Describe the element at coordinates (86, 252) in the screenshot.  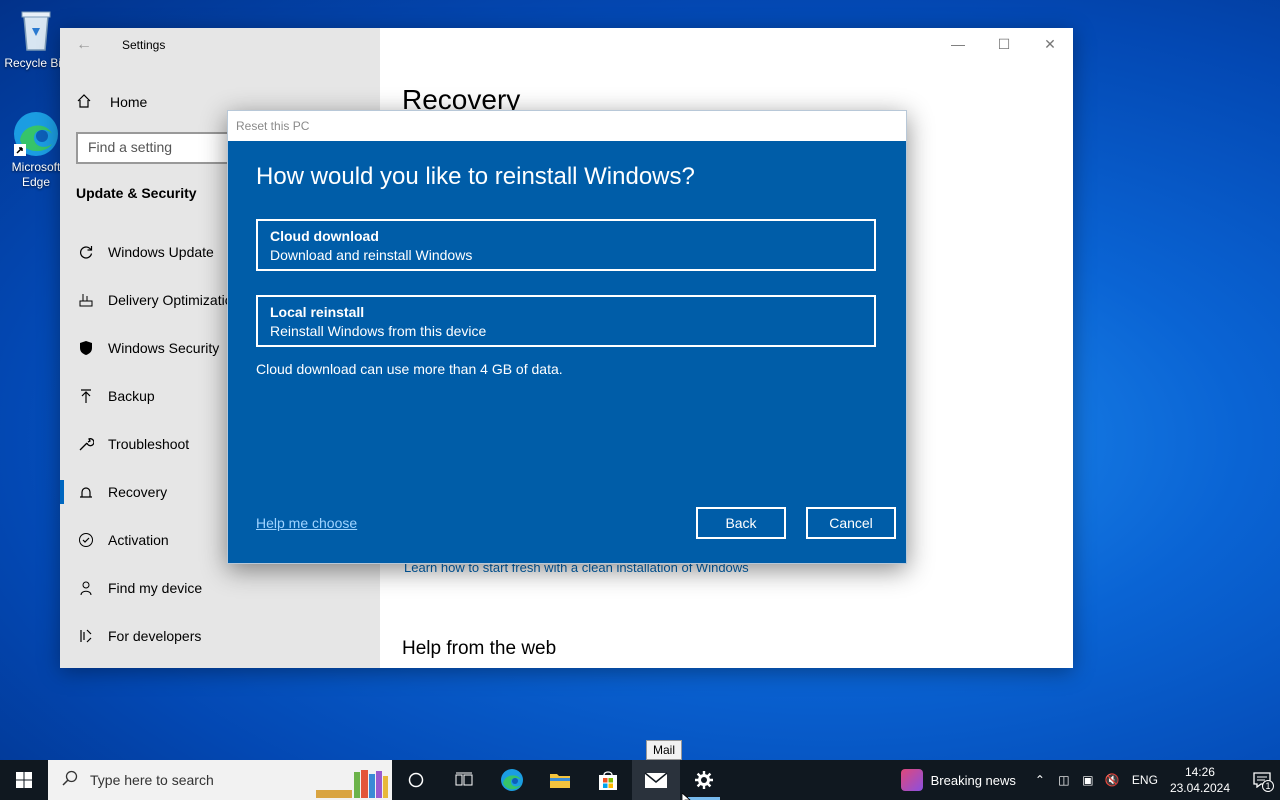
I see `refresh-icon` at that location.